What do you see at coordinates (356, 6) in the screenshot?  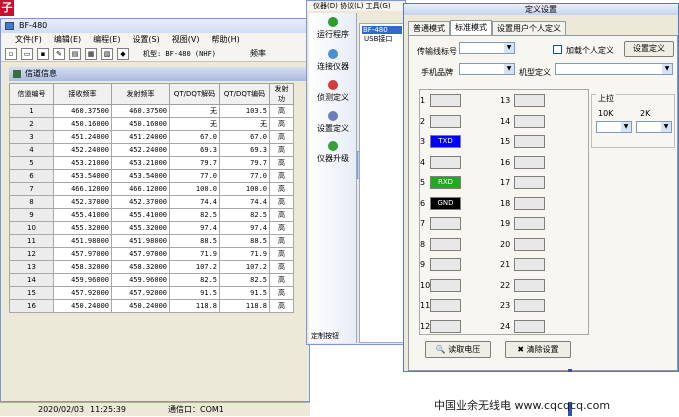 I see `device-menu: 仪器(D) 协议(L) 工具(G)` at bounding box center [356, 6].